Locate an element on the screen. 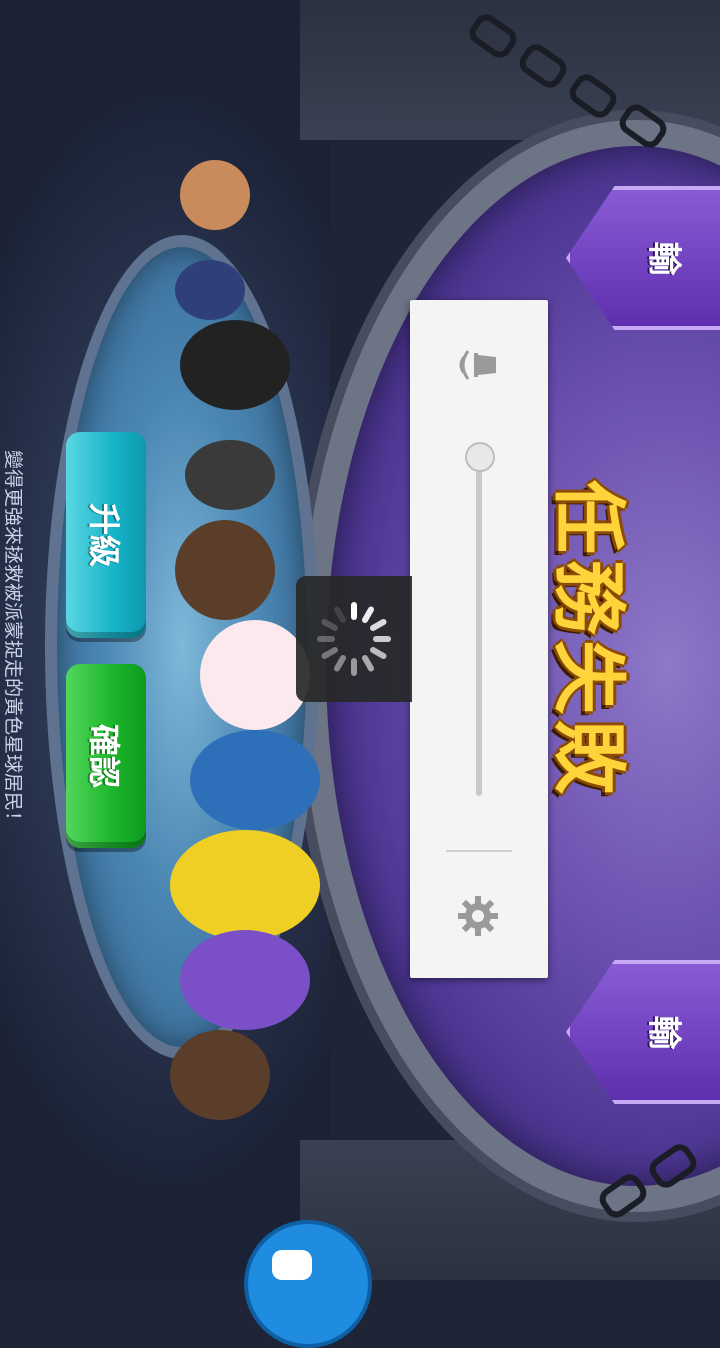  spinner-icon is located at coordinates (354, 639).